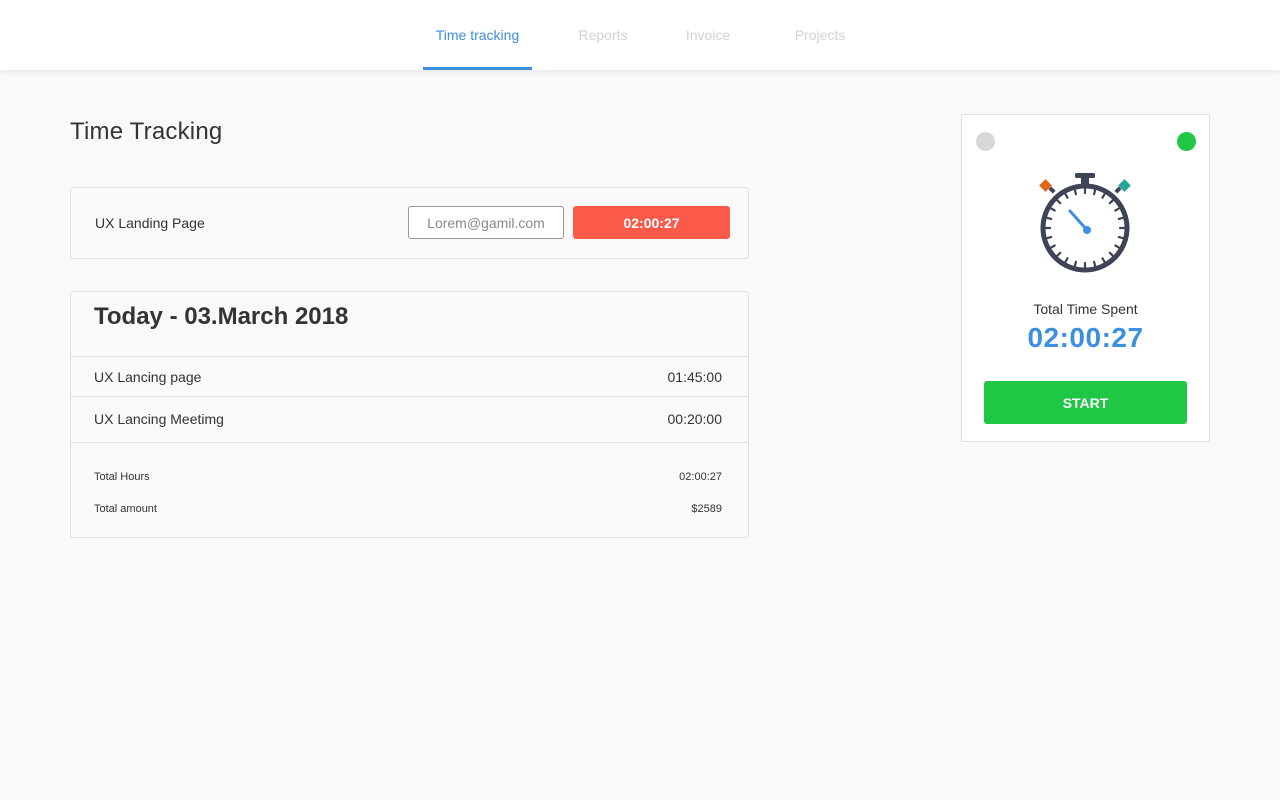 The image size is (1280, 800). I want to click on email-input, so click(486, 222).